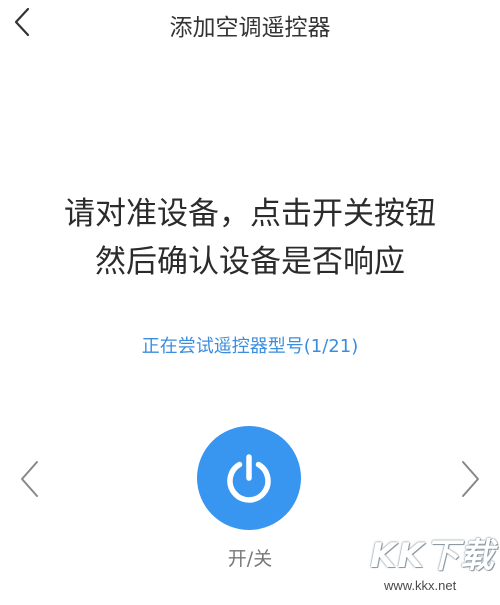  I want to click on watermark-logo: KK下载, so click(432, 556).